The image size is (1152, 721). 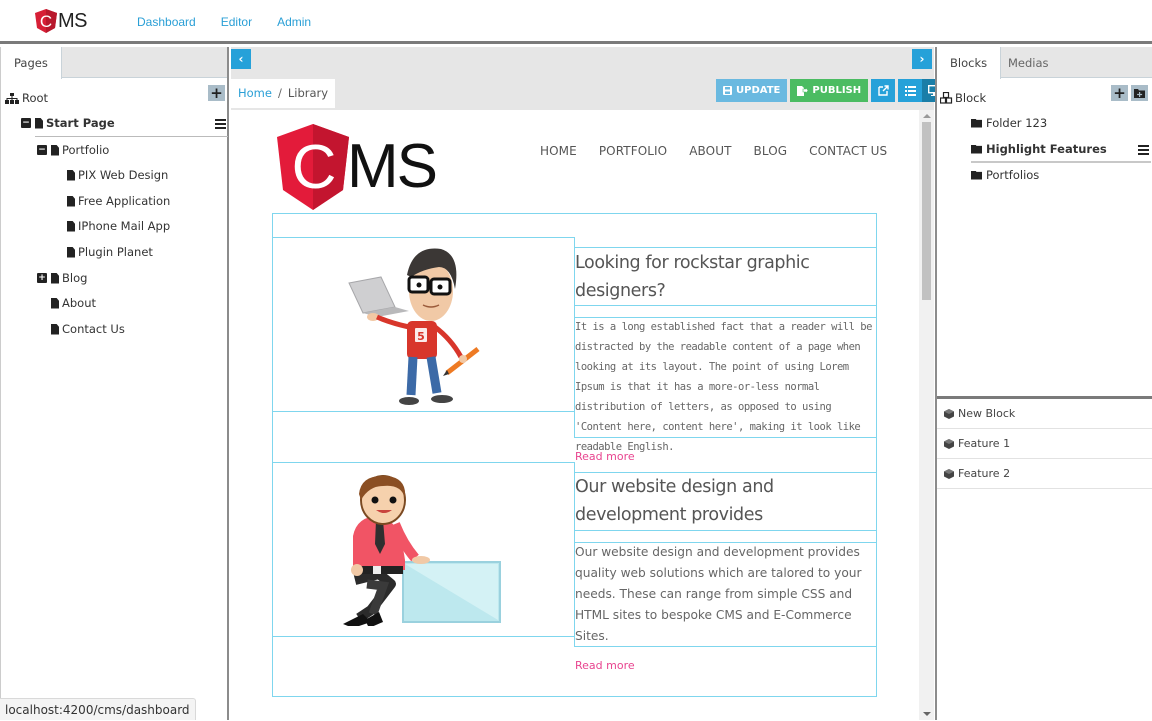 I want to click on site-nav: HOME PORTFOLIO ABOUT BLOG CONTACT US, so click(x=713, y=151).